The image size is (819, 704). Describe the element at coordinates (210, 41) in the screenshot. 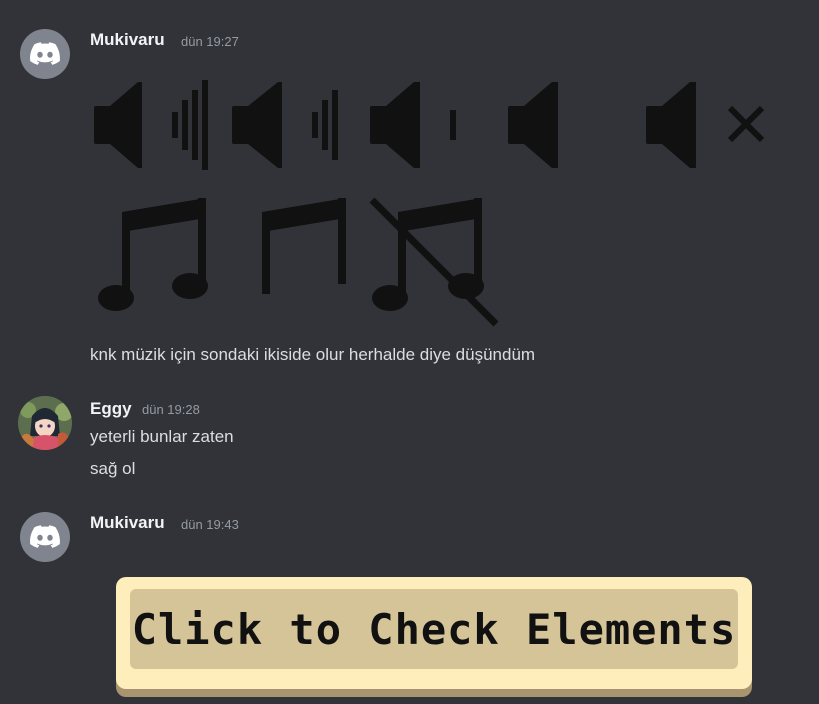

I see `timestamp: dün 19:27` at that location.